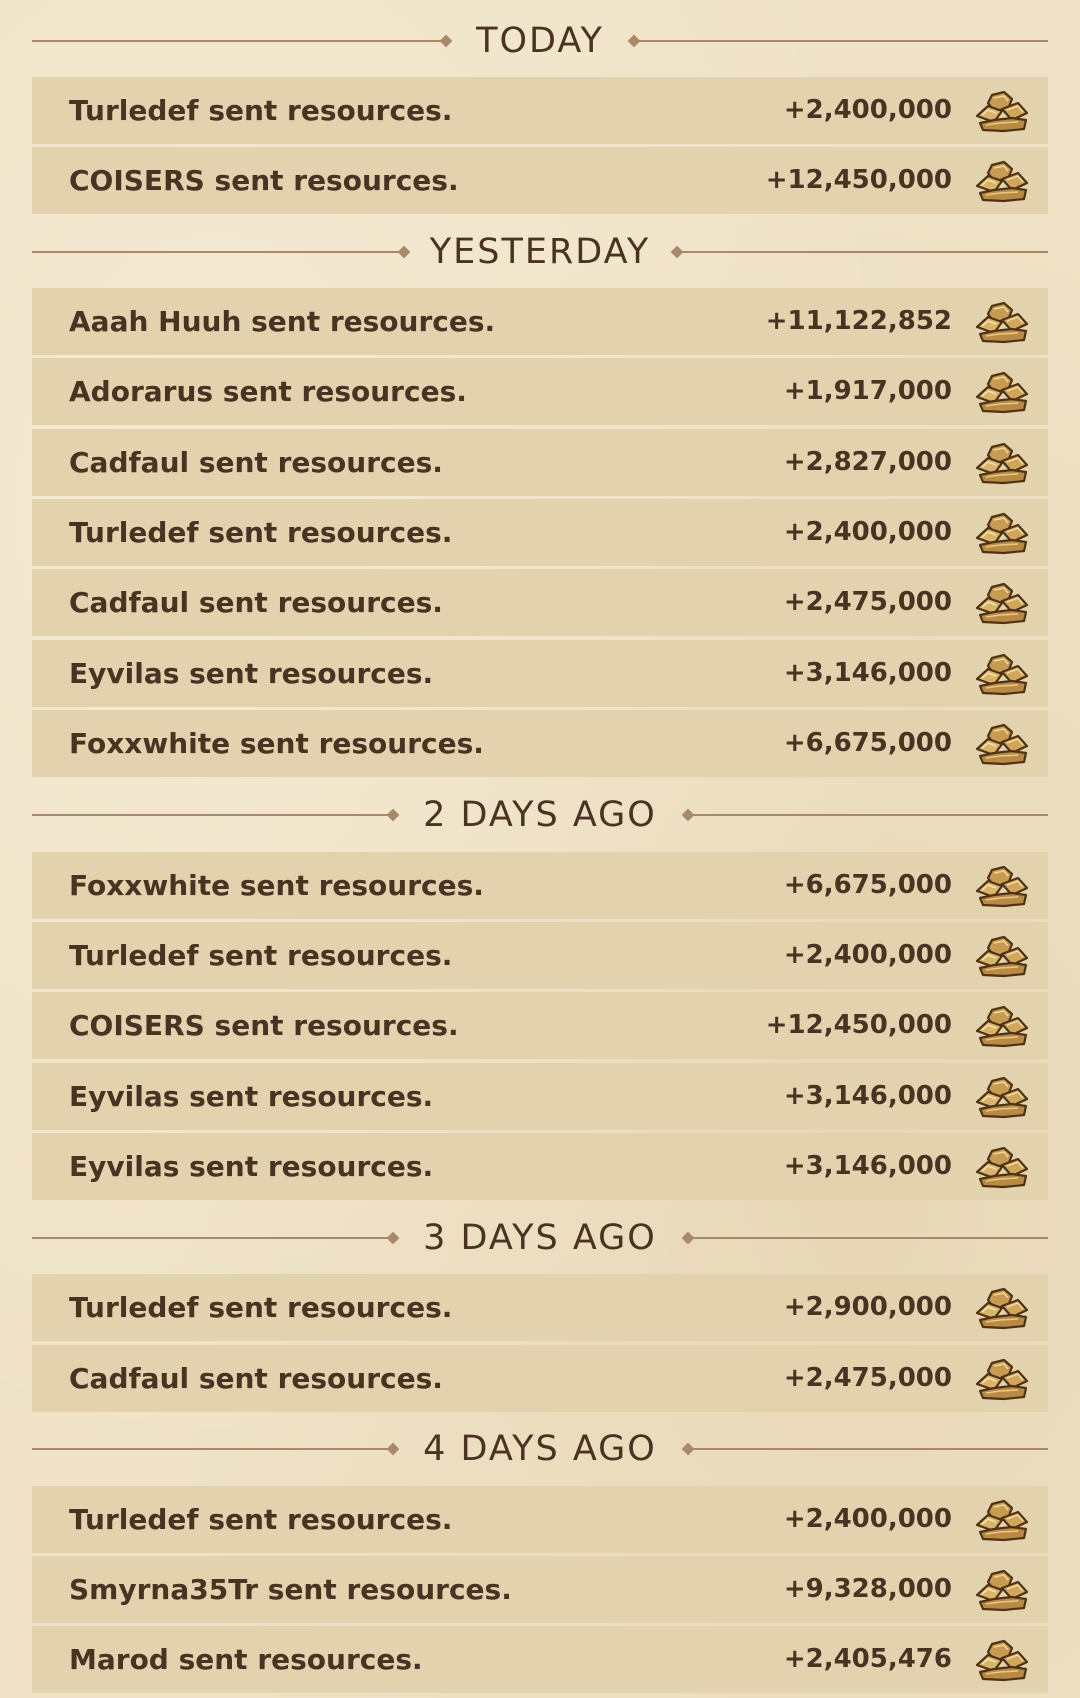 This screenshot has width=1080, height=1698. I want to click on row-text: Smyrna35Tr sent resources., so click(290, 1589).